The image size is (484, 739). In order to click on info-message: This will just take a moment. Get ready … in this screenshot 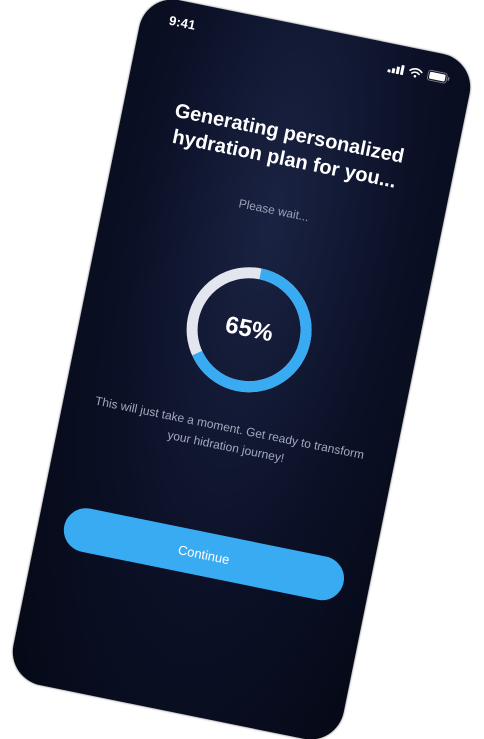, I will do `click(229, 429)`.